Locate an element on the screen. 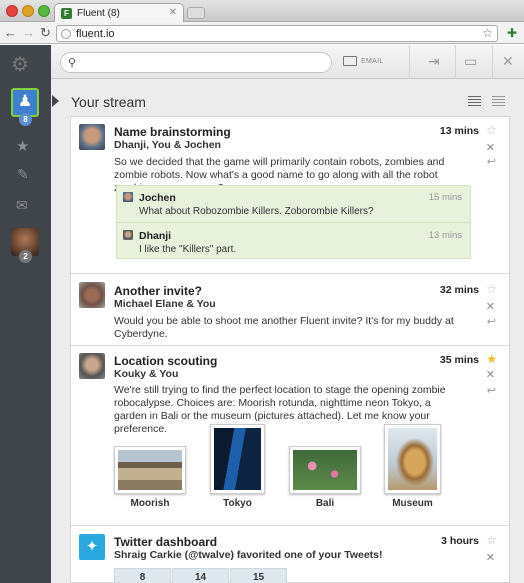 The height and width of the screenshot is (583, 524). forward-arrow-icon: → is located at coordinates (28, 33).